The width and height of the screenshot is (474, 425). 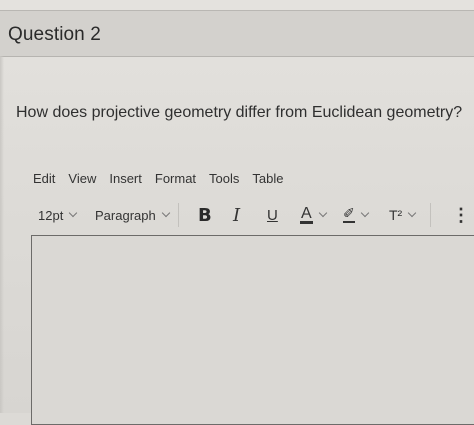 What do you see at coordinates (306, 214) in the screenshot?
I see `text-color-icon: A` at bounding box center [306, 214].